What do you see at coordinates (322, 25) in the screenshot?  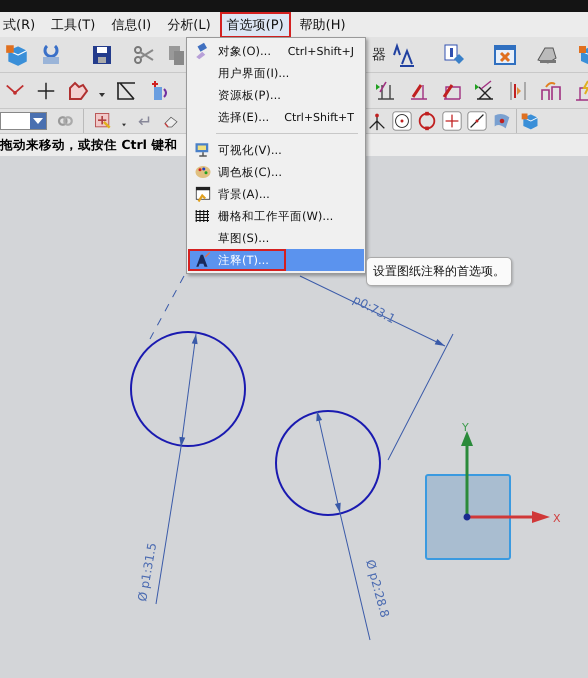 I see `menu-item: 帮助(H)` at bounding box center [322, 25].